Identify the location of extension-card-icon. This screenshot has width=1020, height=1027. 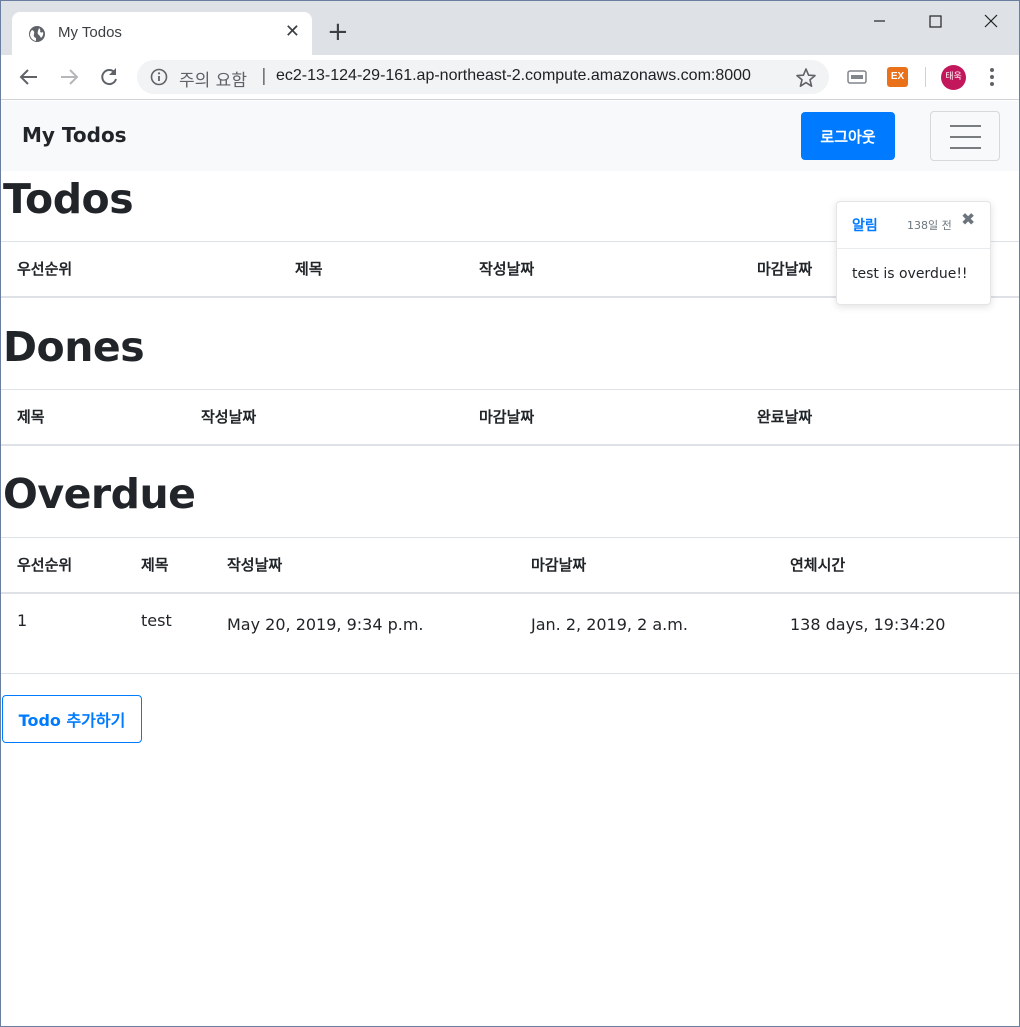
(857, 77).